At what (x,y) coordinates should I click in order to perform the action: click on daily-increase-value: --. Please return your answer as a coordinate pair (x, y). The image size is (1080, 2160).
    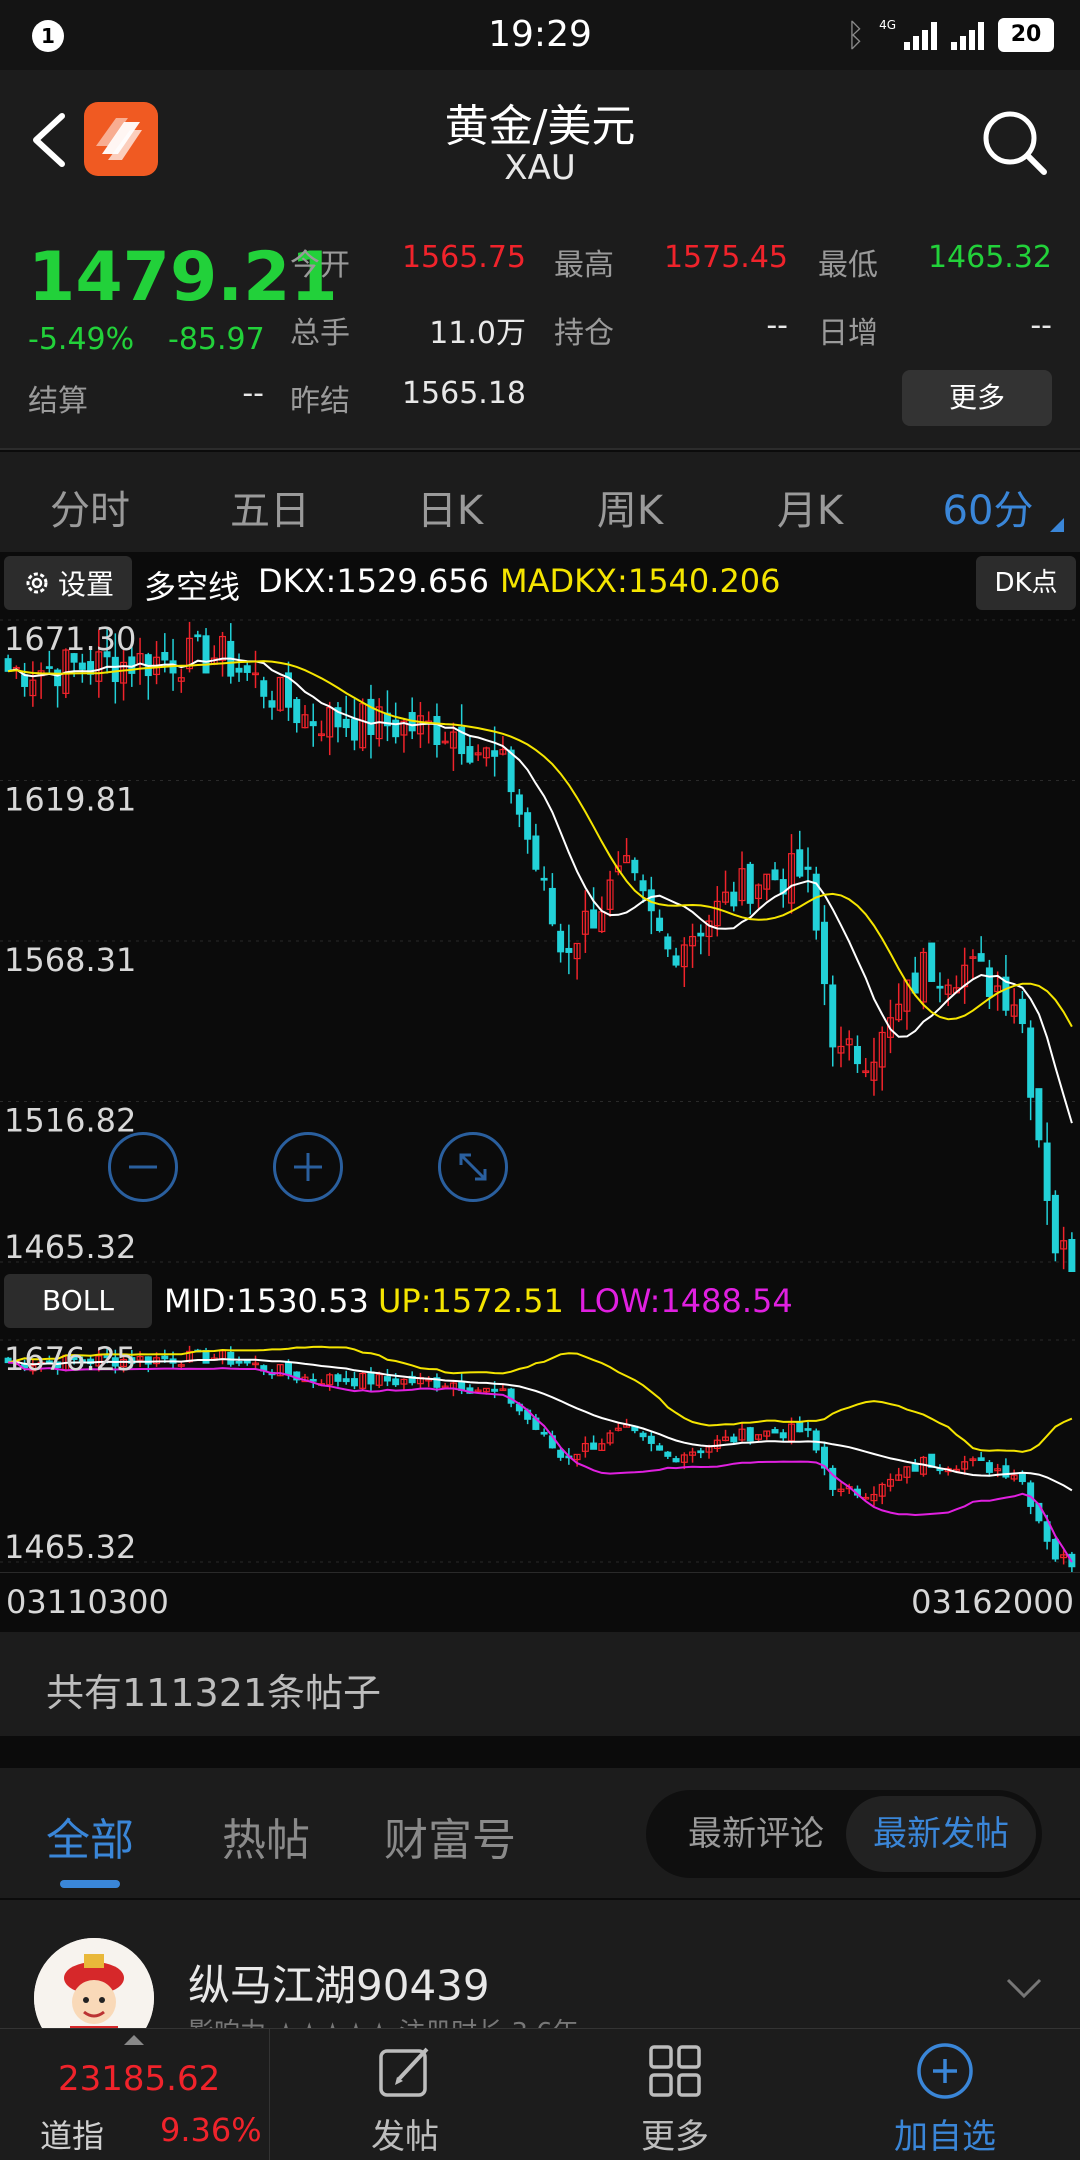
    Looking at the image, I should click on (1041, 325).